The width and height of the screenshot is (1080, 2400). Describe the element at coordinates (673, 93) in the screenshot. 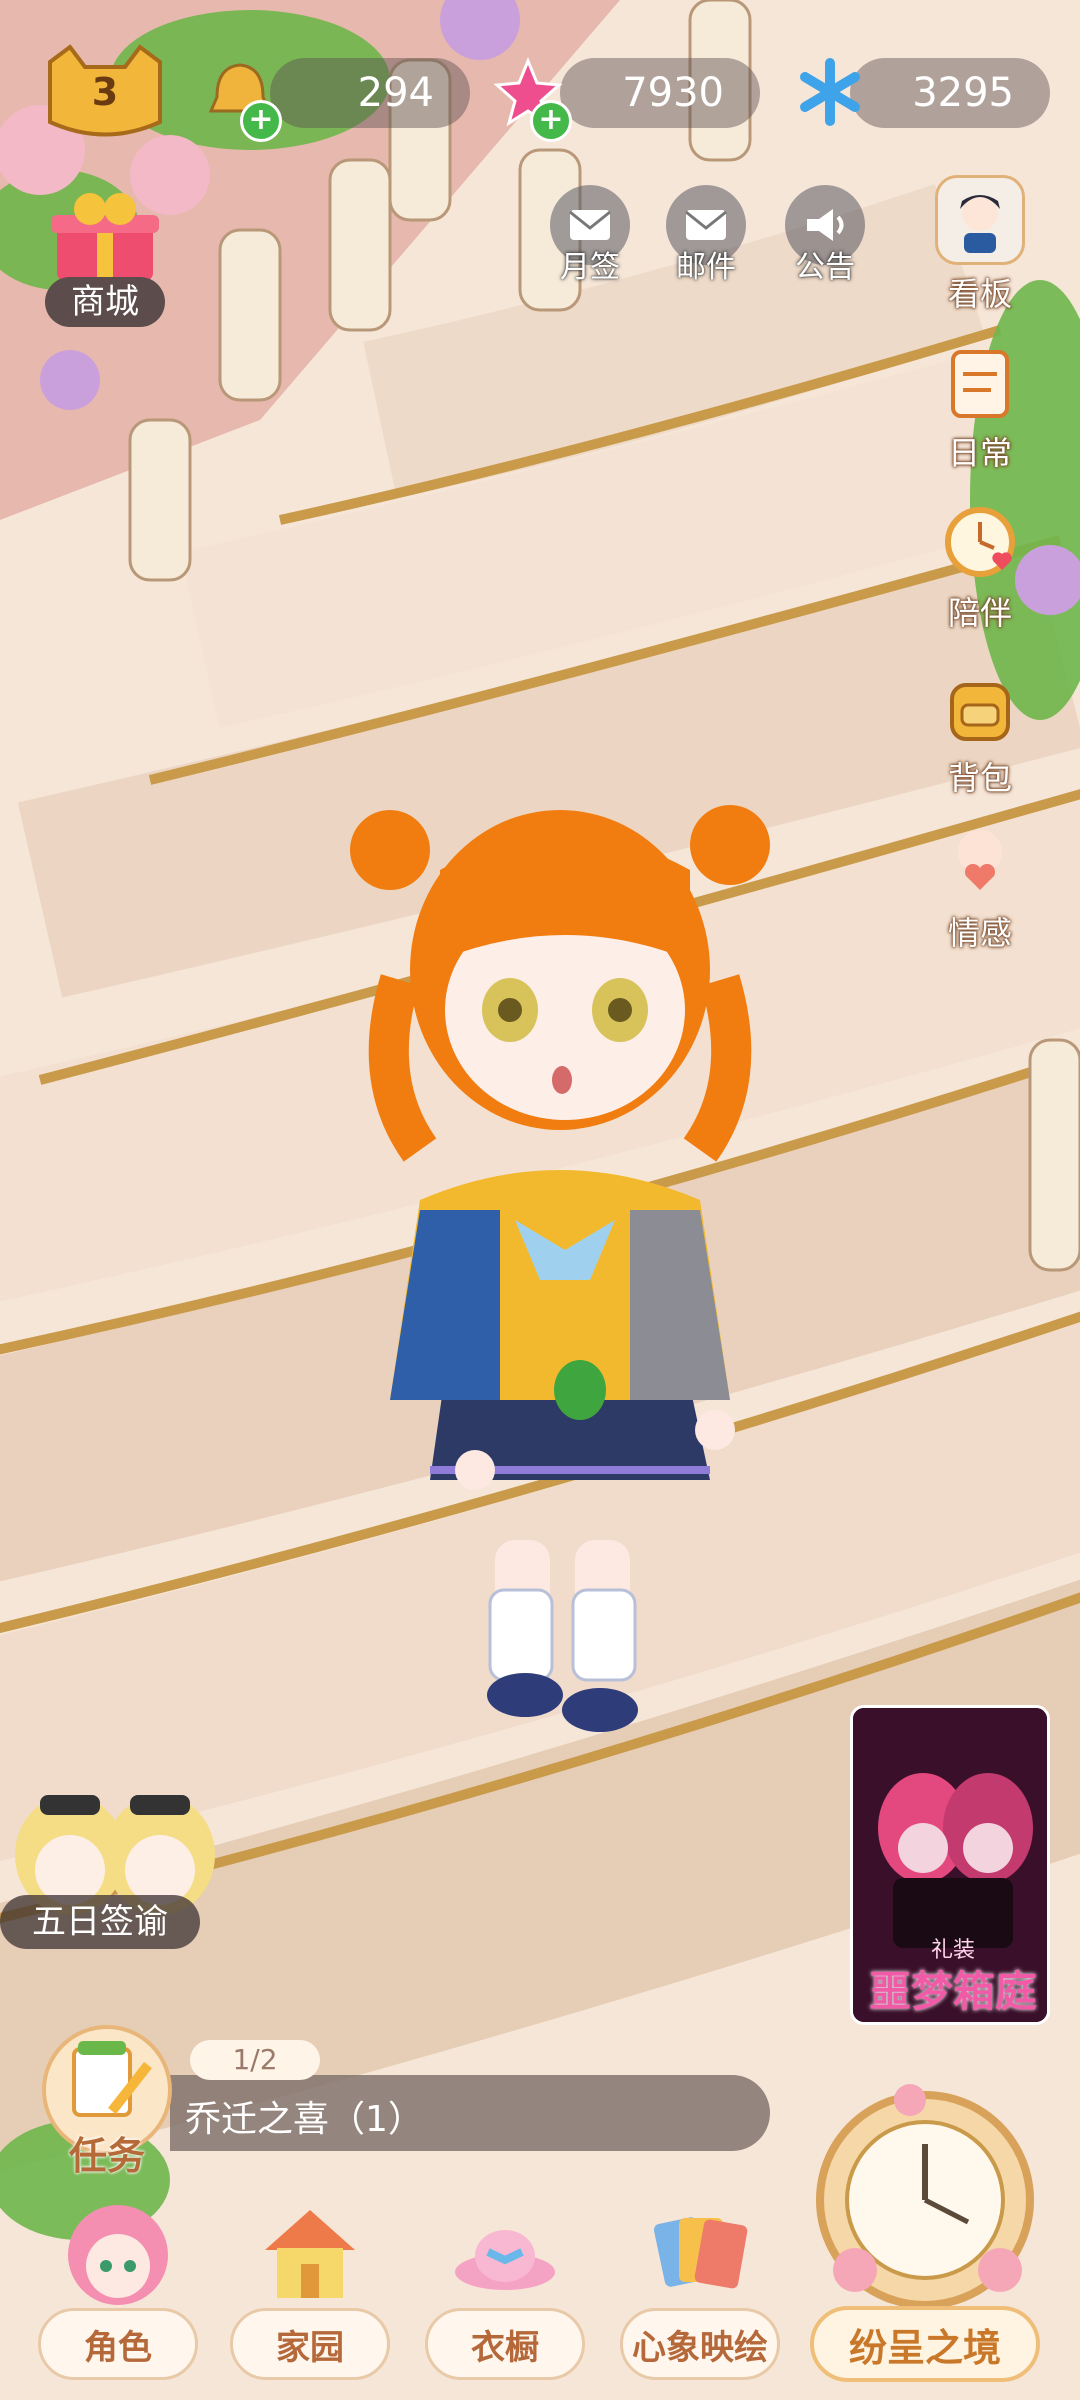

I see `currency-gem-value: 7930` at that location.